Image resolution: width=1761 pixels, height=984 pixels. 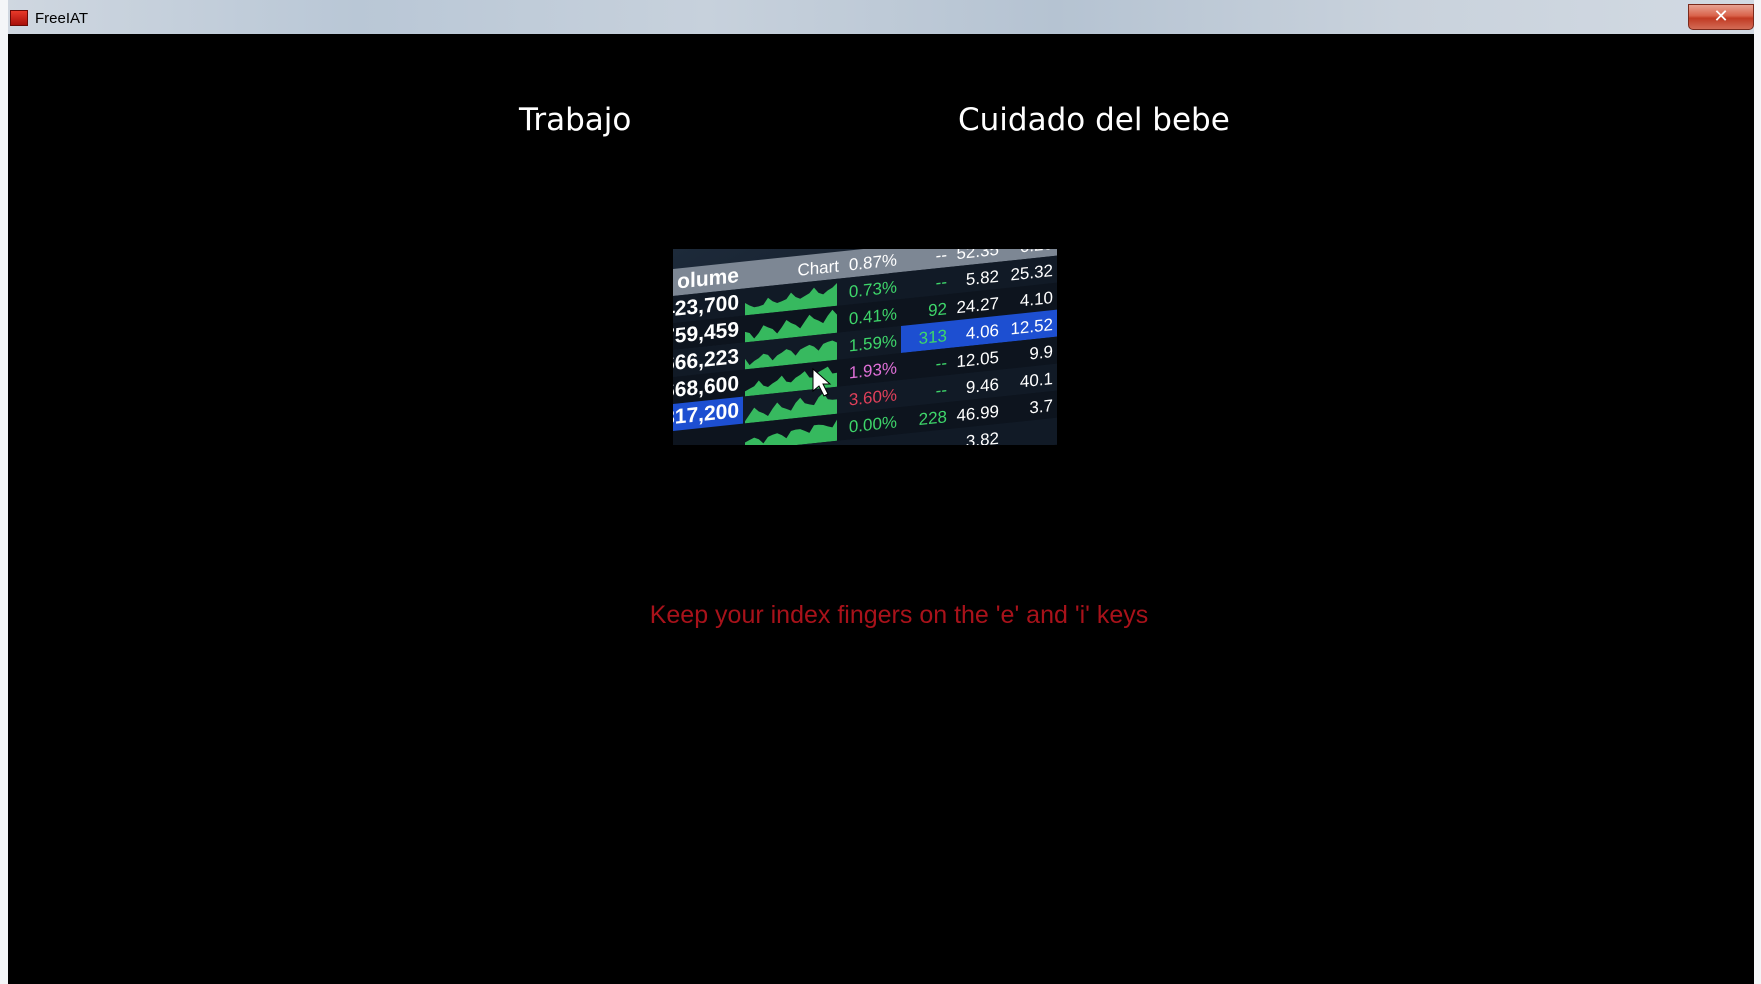 I want to click on table-cell: 9.9, so click(x=1041, y=352).